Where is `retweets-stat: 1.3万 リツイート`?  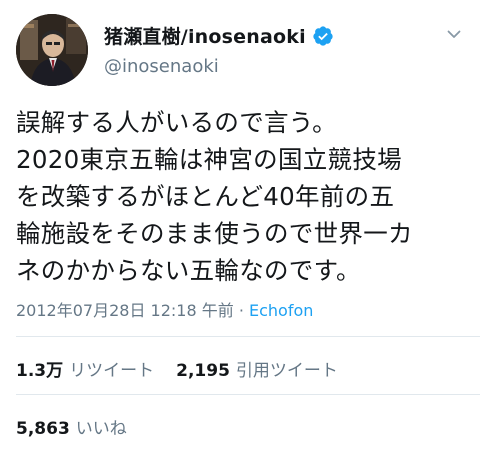
retweets-stat: 1.3万 リツイート is located at coordinates (85, 371).